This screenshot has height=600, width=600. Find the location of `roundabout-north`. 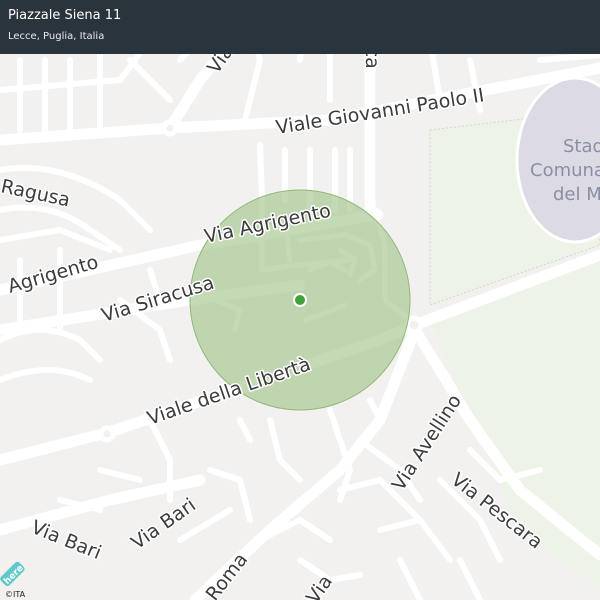

roundabout-north is located at coordinates (170, 128).